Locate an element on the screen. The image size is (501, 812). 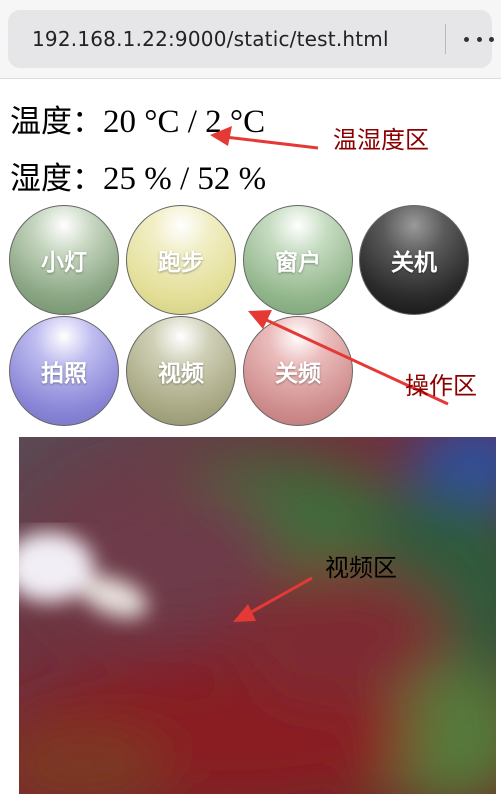
control-area-annotation: 操作区 is located at coordinates (441, 386).